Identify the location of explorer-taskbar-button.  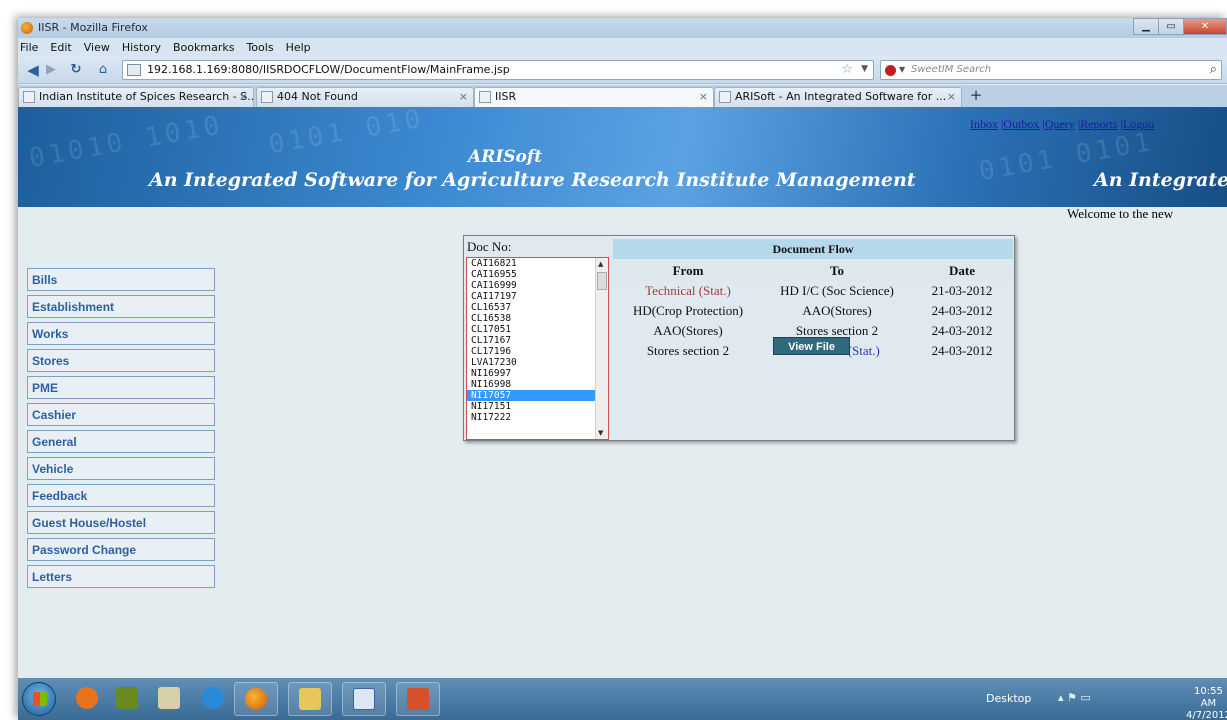
(310, 699).